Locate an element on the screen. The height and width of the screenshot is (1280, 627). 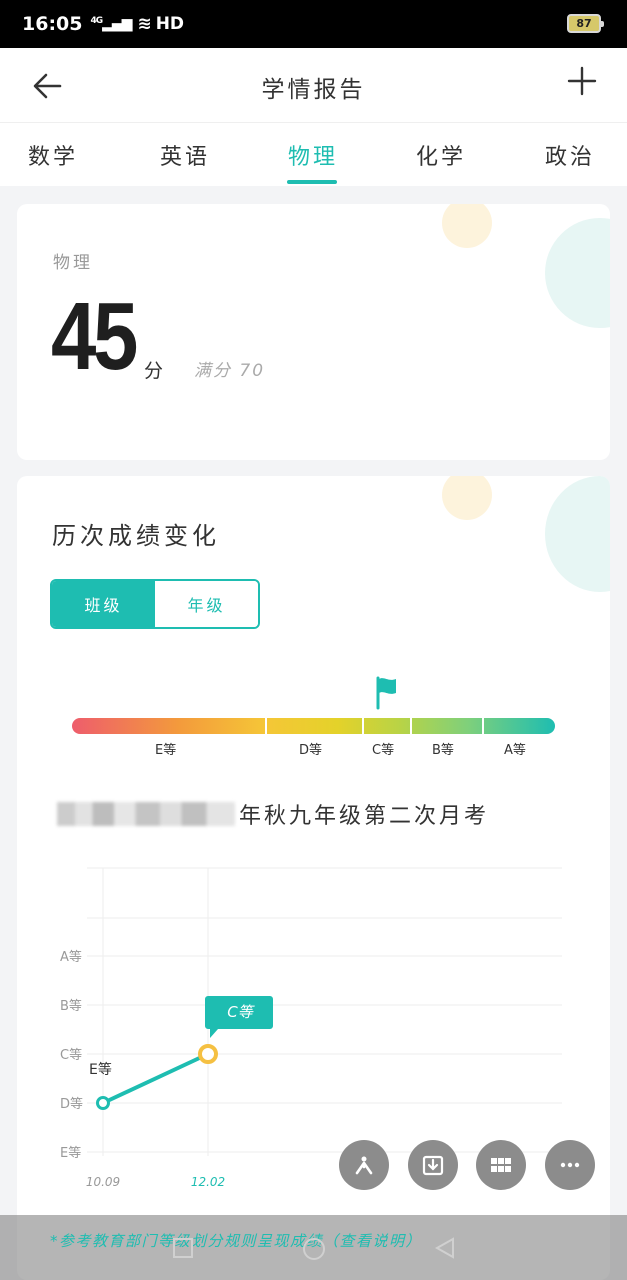
grade-scale-bar is located at coordinates (313, 726).